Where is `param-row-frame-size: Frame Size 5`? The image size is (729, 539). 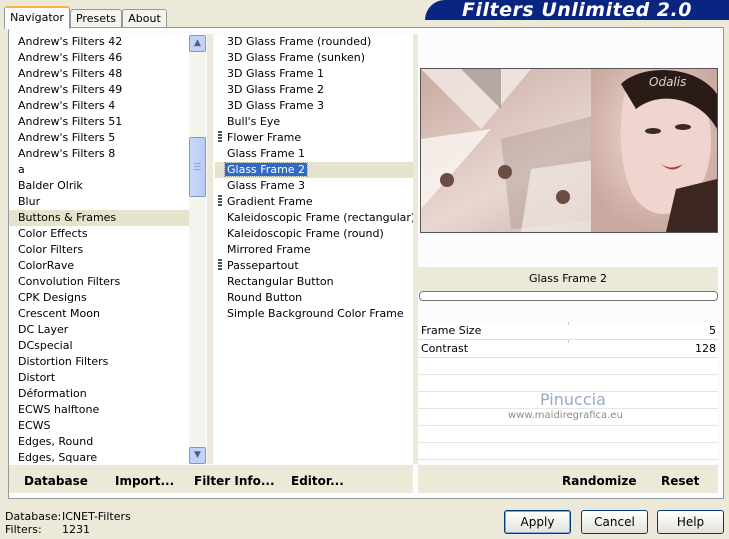 param-row-frame-size: Frame Size 5 is located at coordinates (568, 331).